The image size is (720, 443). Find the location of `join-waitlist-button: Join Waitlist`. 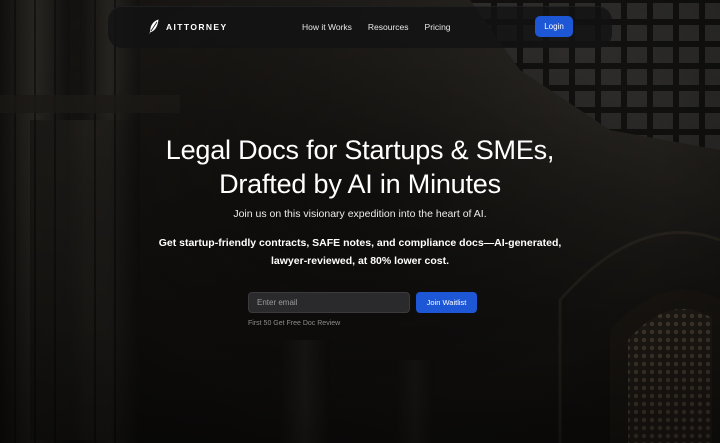

join-waitlist-button: Join Waitlist is located at coordinates (446, 302).